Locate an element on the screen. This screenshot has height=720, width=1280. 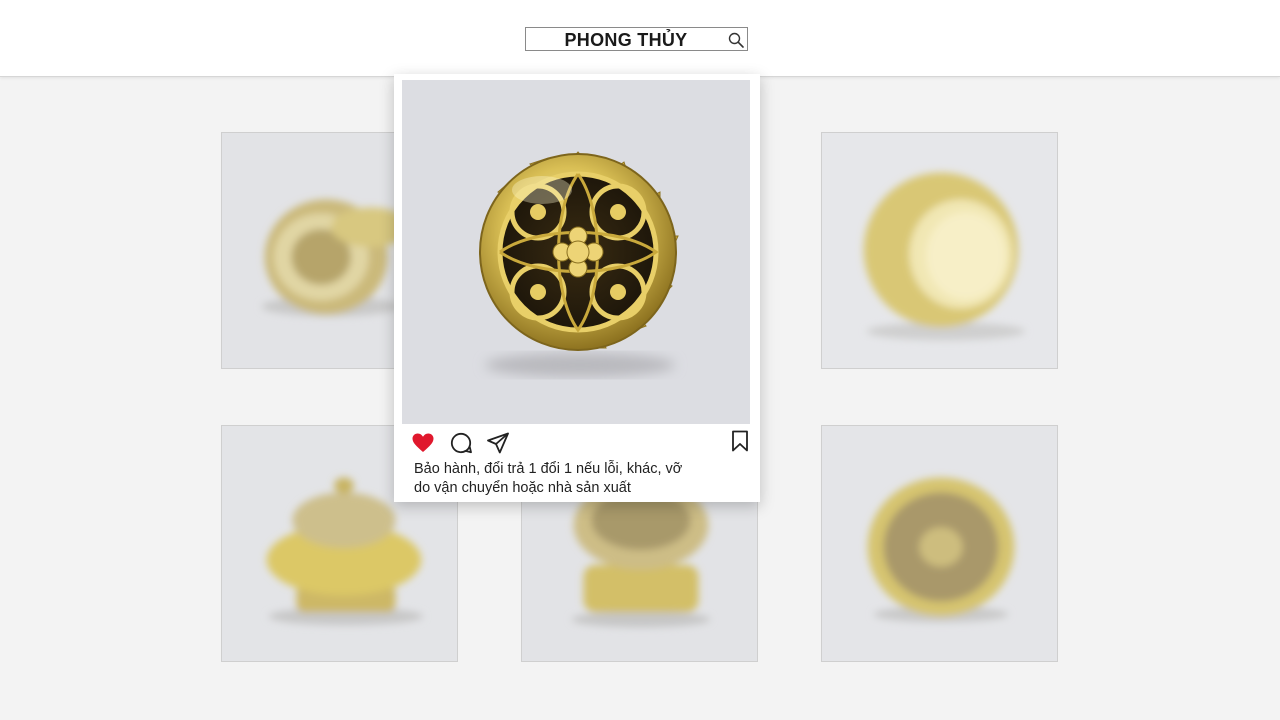
tile-lotus-censer-base is located at coordinates (939, 250).